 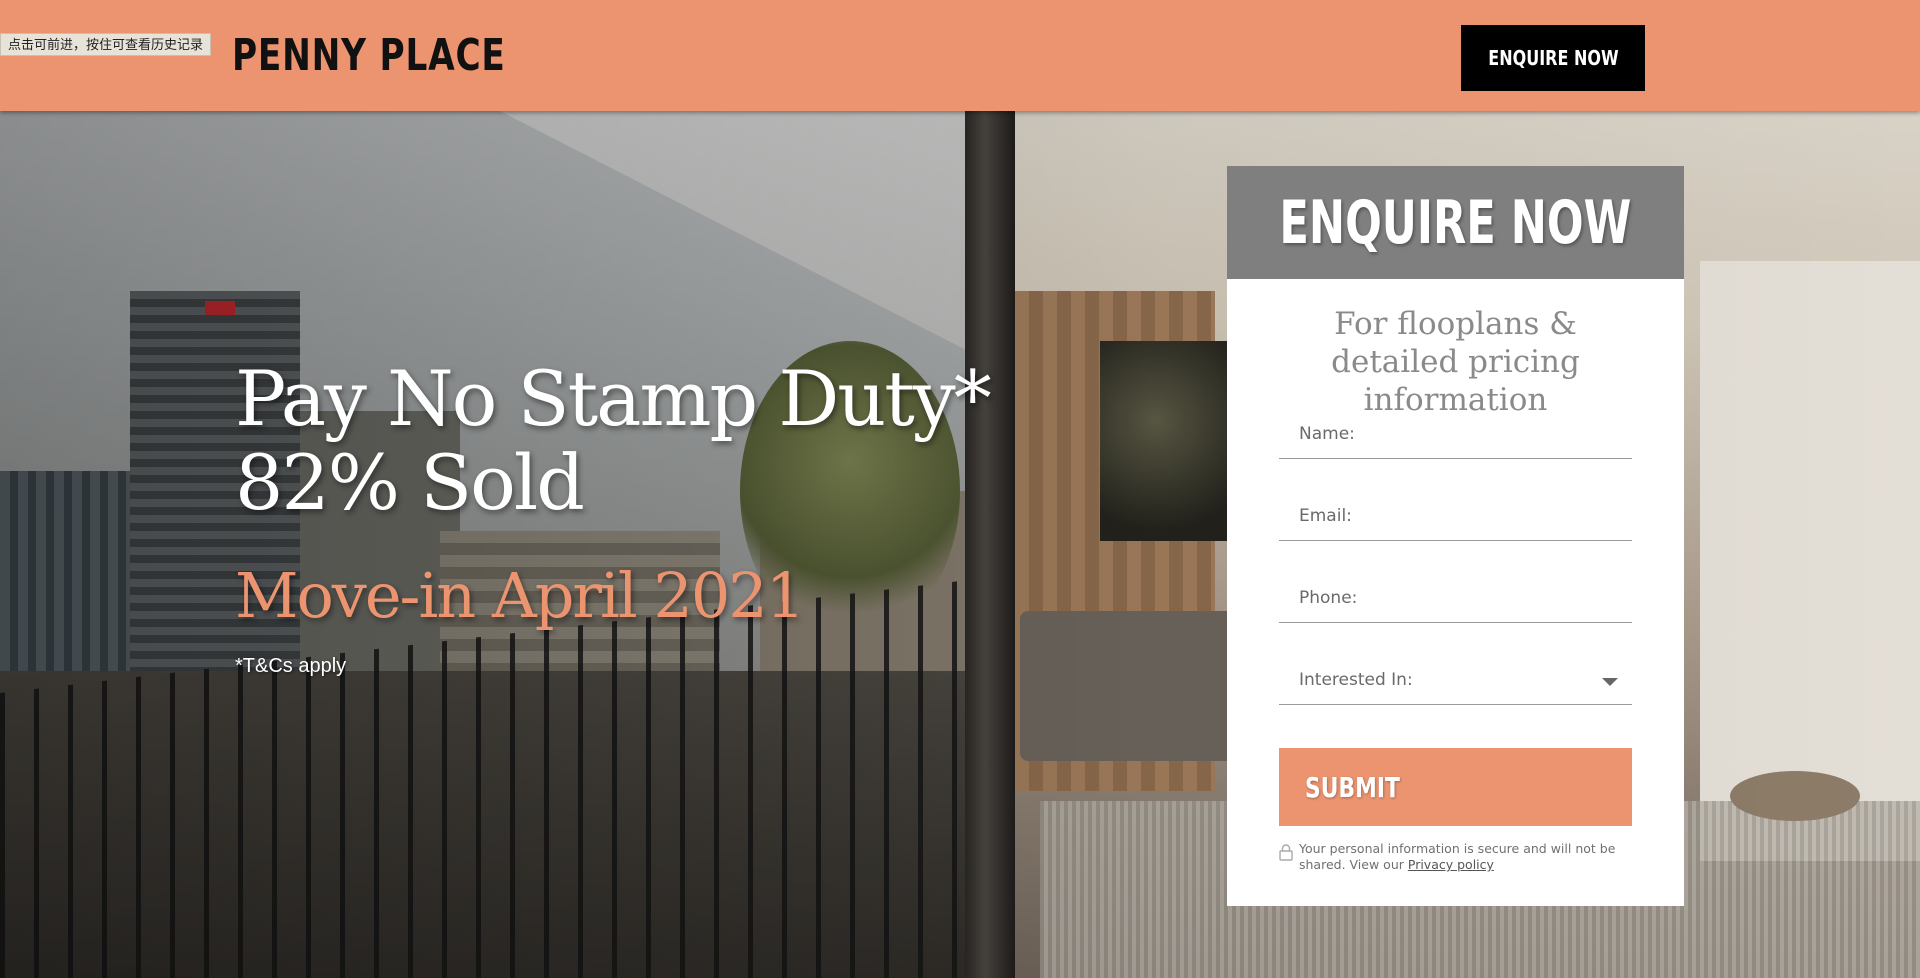 What do you see at coordinates (1352, 787) in the screenshot?
I see `submit-label: SUBMIT` at bounding box center [1352, 787].